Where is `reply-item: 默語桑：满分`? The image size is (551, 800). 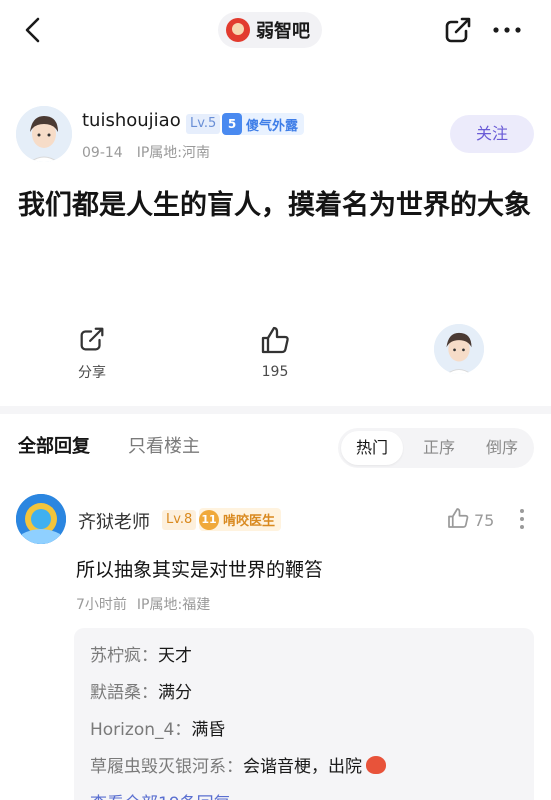 reply-item: 默語桑：满分 is located at coordinates (304, 693).